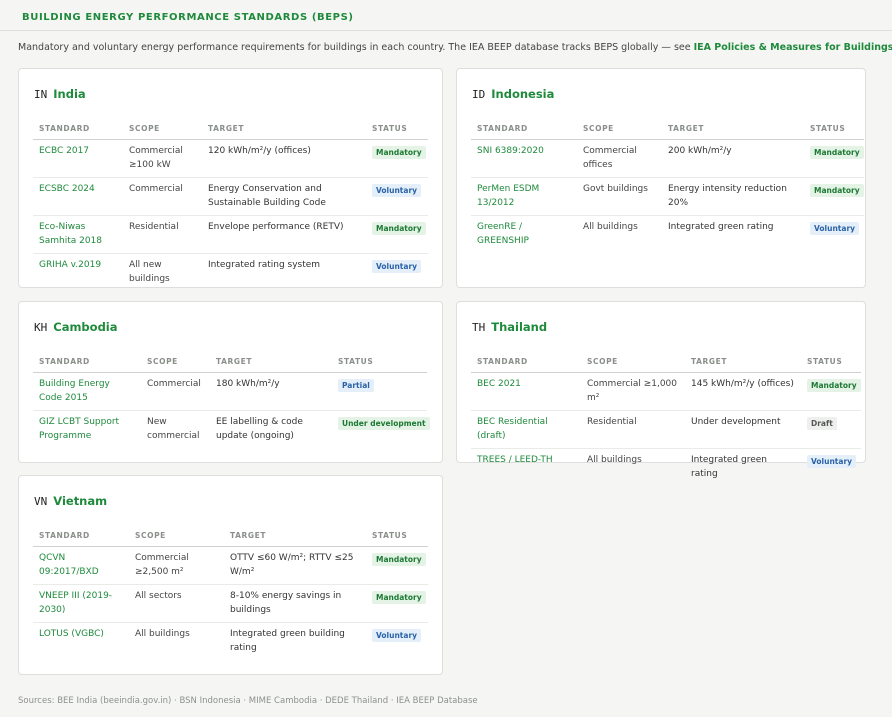 The image size is (892, 717). Describe the element at coordinates (524, 196) in the screenshot. I see `standard-link: PerMen ESDM 13/2012` at that location.